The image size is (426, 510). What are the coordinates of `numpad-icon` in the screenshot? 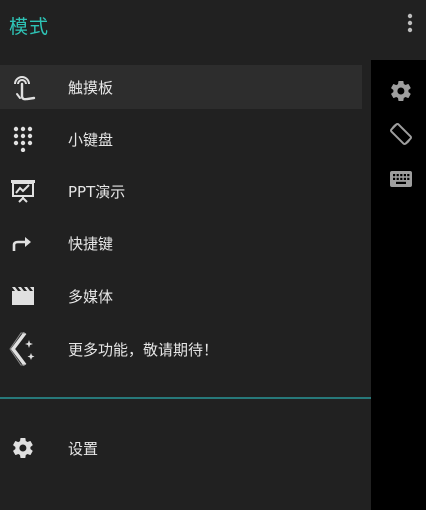 It's located at (23, 139).